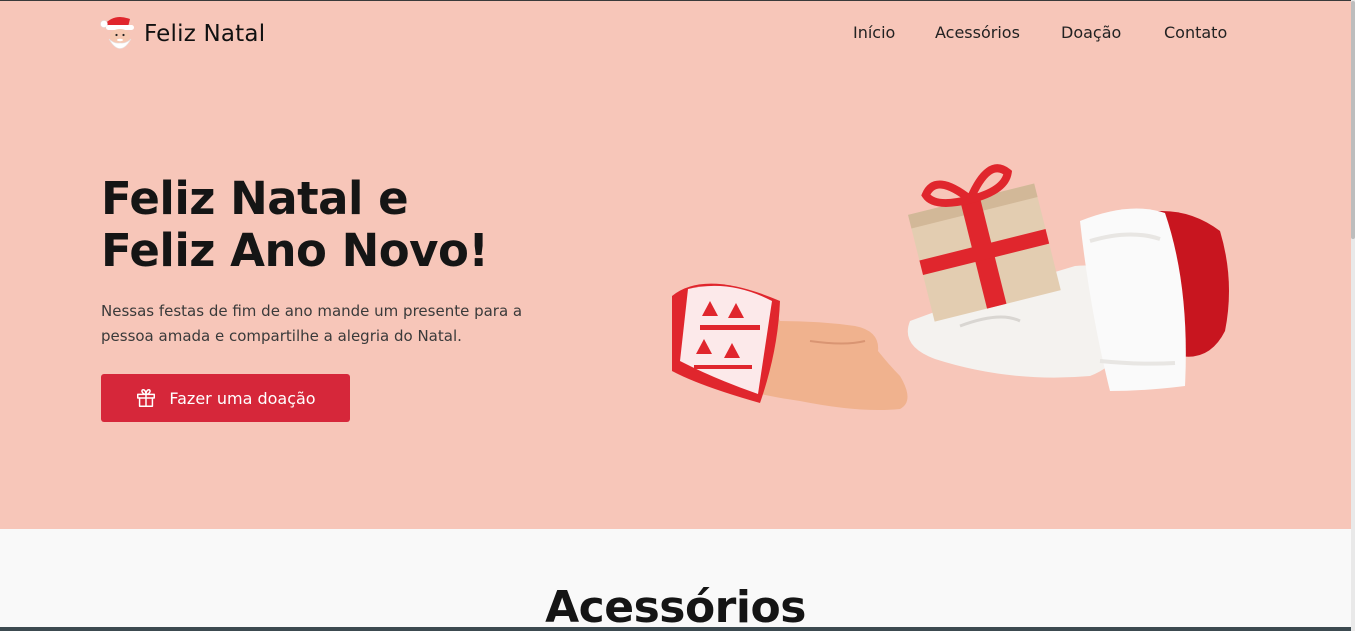 The width and height of the screenshot is (1355, 631). I want to click on nav-item-contato: Contato, so click(1195, 32).